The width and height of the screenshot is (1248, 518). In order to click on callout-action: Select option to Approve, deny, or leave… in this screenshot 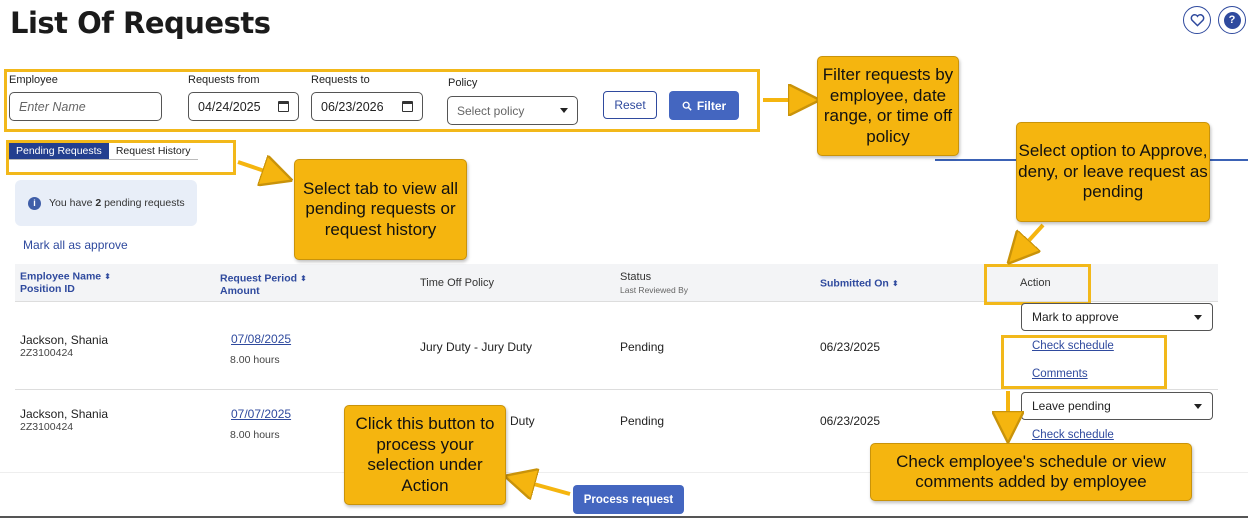, I will do `click(1113, 172)`.